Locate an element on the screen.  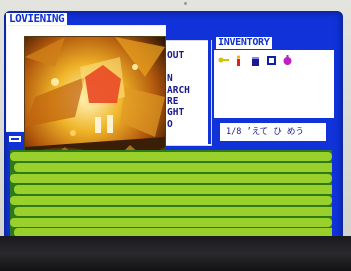
view-window-title: LOVIENING is located at coordinates (37, 19).